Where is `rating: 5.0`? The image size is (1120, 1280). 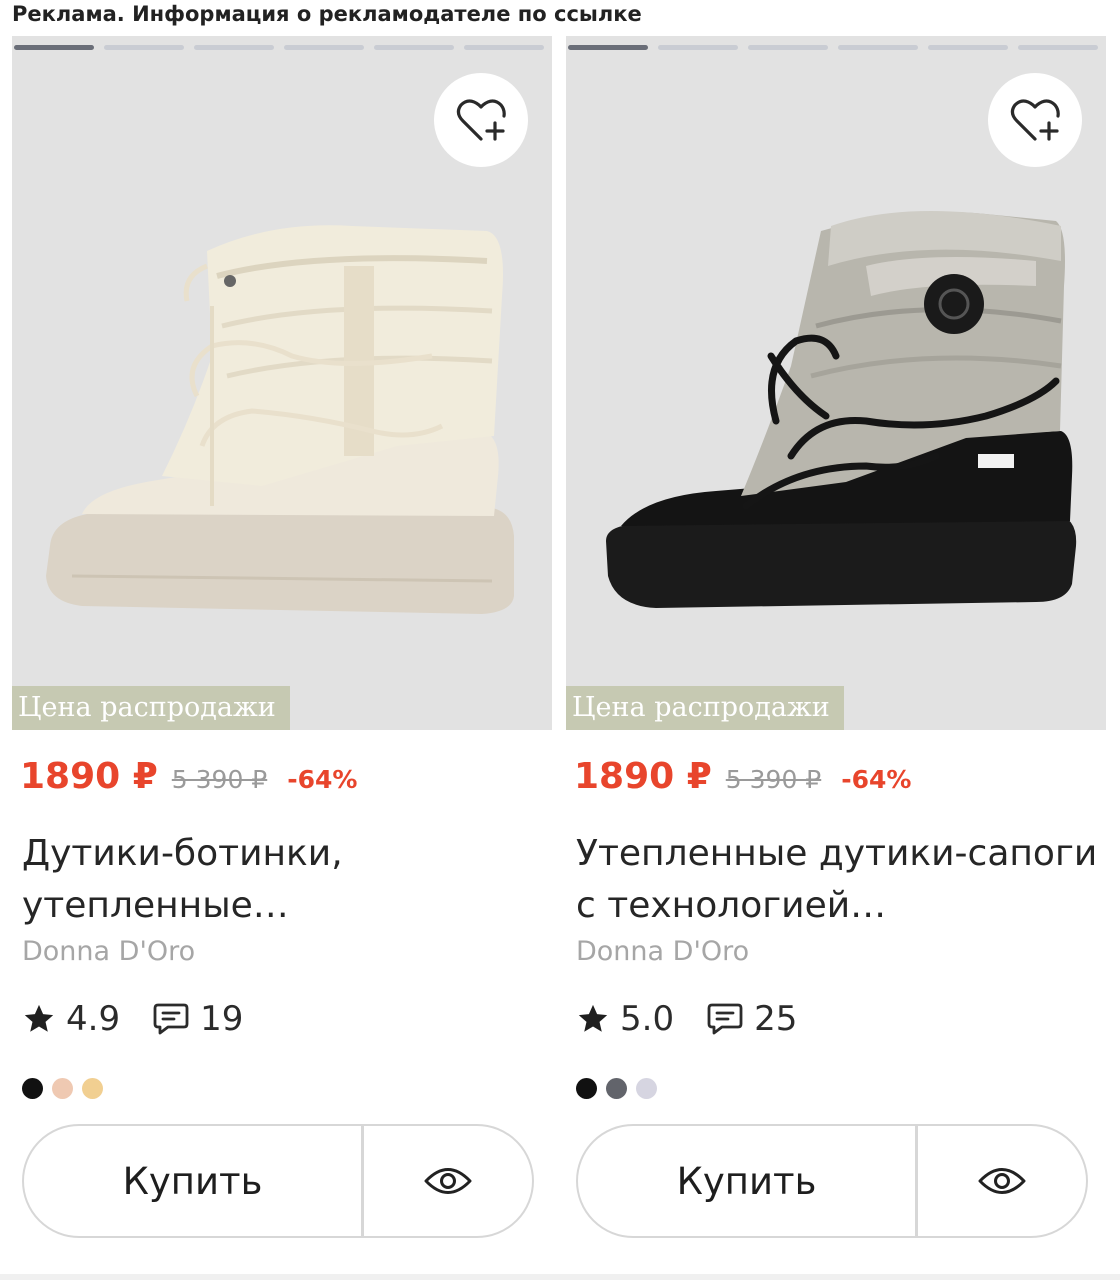
rating: 5.0 is located at coordinates (625, 1019).